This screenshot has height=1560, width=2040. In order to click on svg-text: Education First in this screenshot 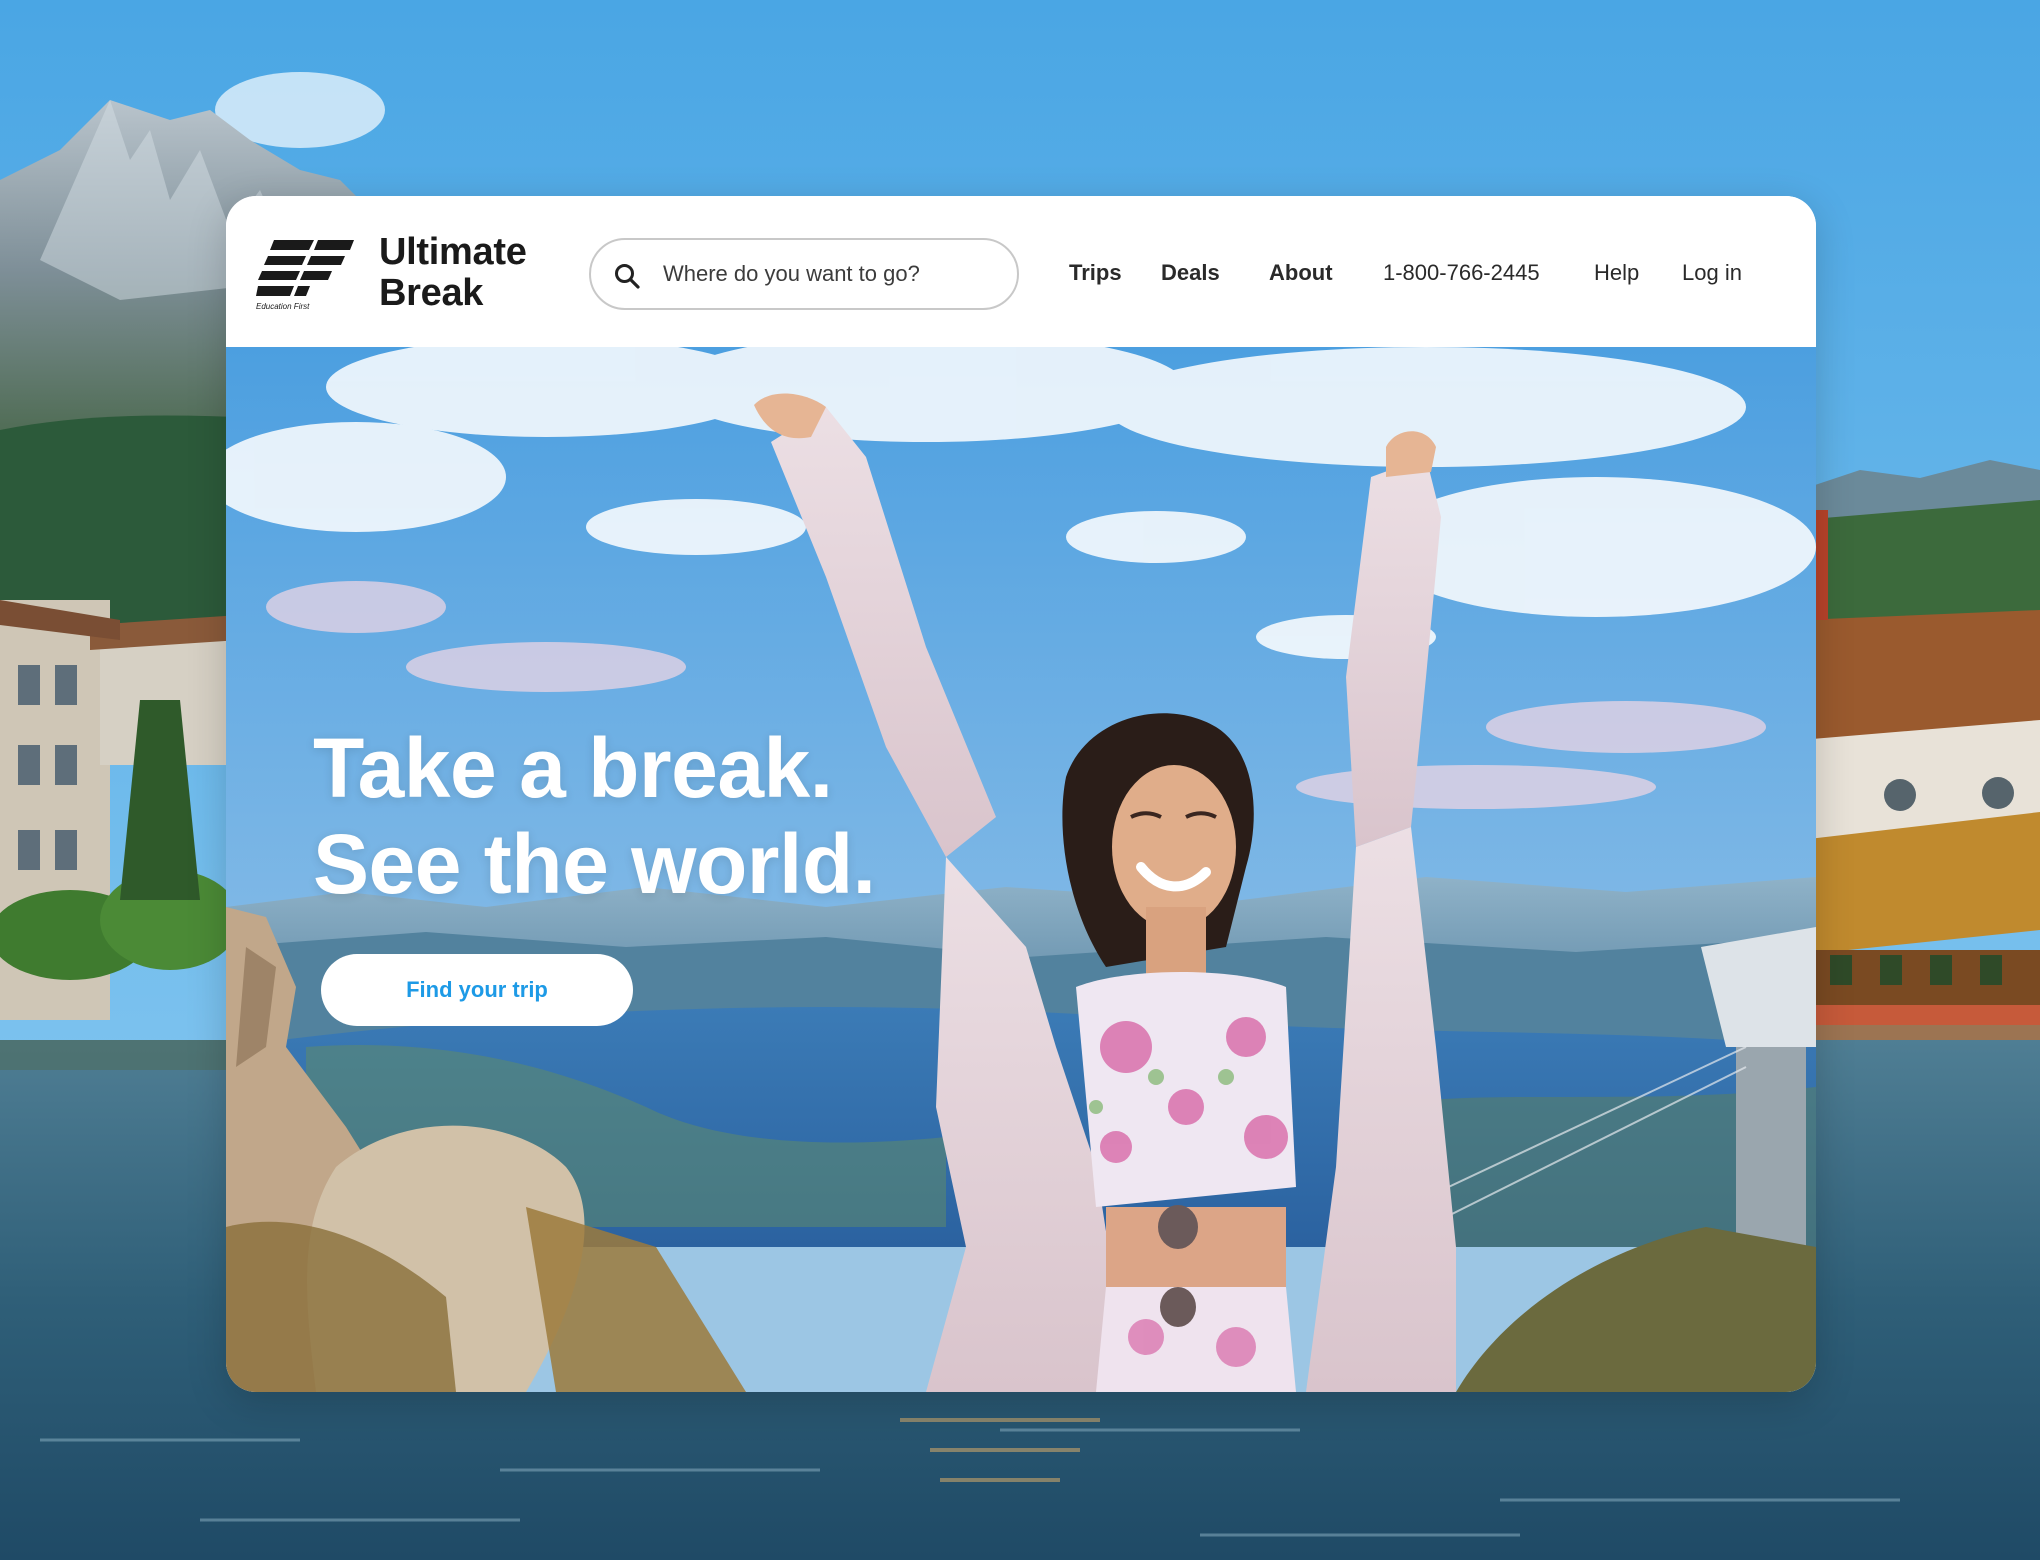, I will do `click(283, 306)`.